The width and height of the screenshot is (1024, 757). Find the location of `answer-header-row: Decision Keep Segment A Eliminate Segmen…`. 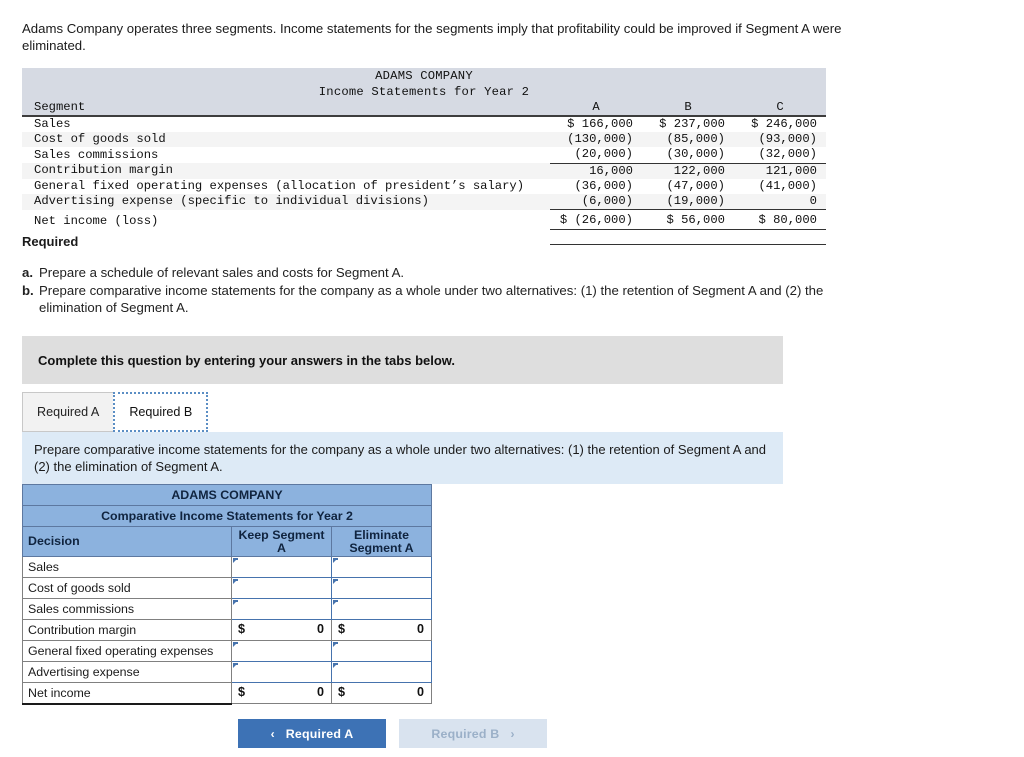

answer-header-row: Decision Keep Segment A Eliminate Segmen… is located at coordinates (227, 541).